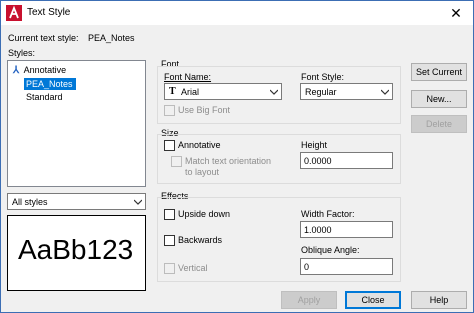 Image resolution: width=474 pixels, height=313 pixels. I want to click on font-name-label: Font Name:, so click(188, 77).